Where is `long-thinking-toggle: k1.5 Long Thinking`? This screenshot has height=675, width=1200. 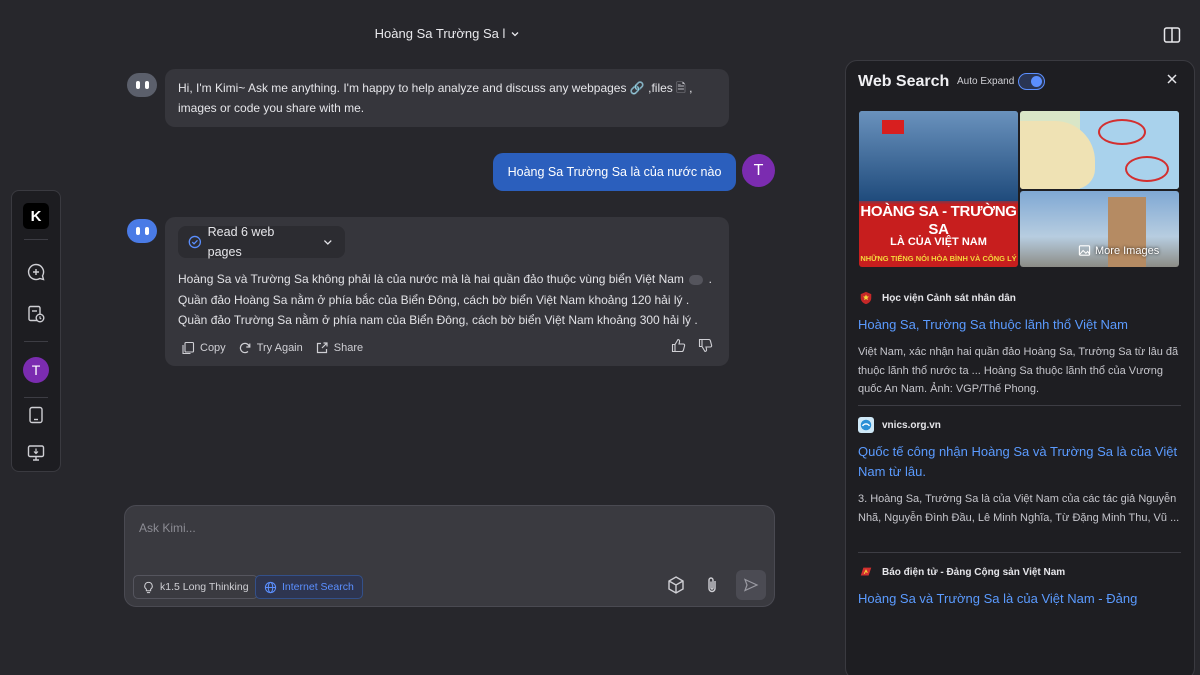
long-thinking-toggle: k1.5 Long Thinking is located at coordinates (195, 587).